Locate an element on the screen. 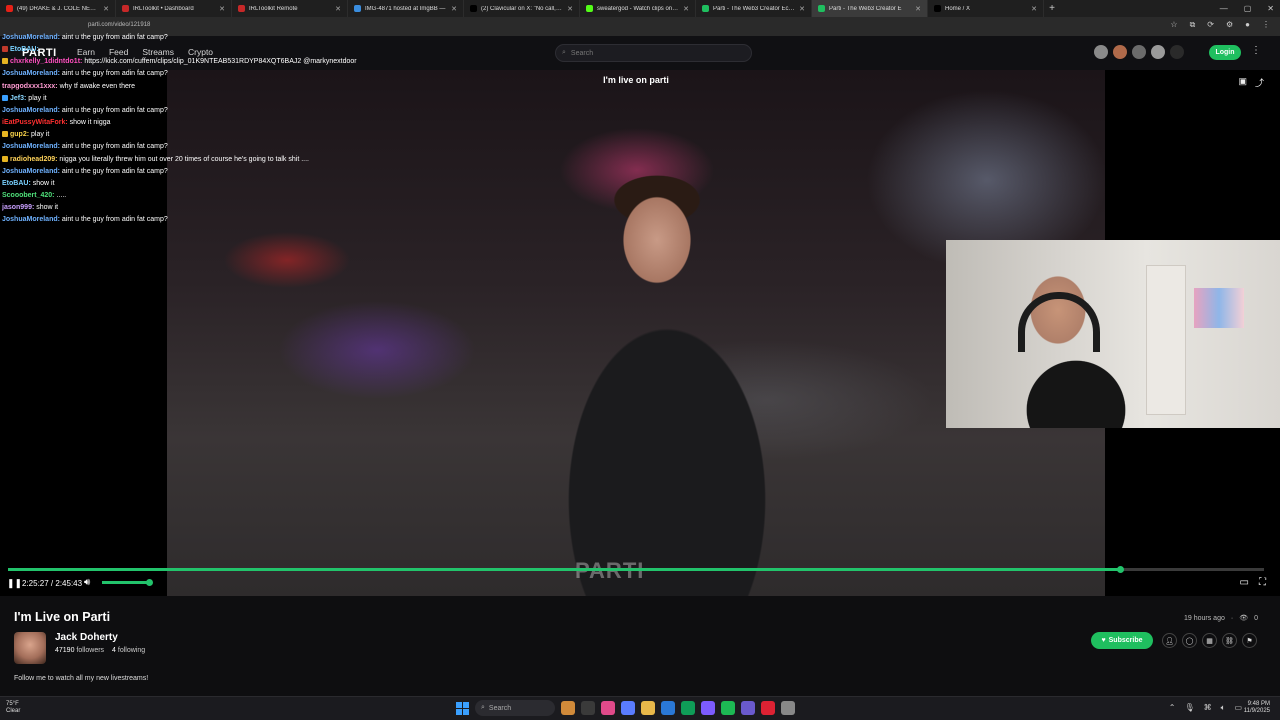 The image size is (1280, 720). minimize-button: — is located at coordinates (1224, 8).